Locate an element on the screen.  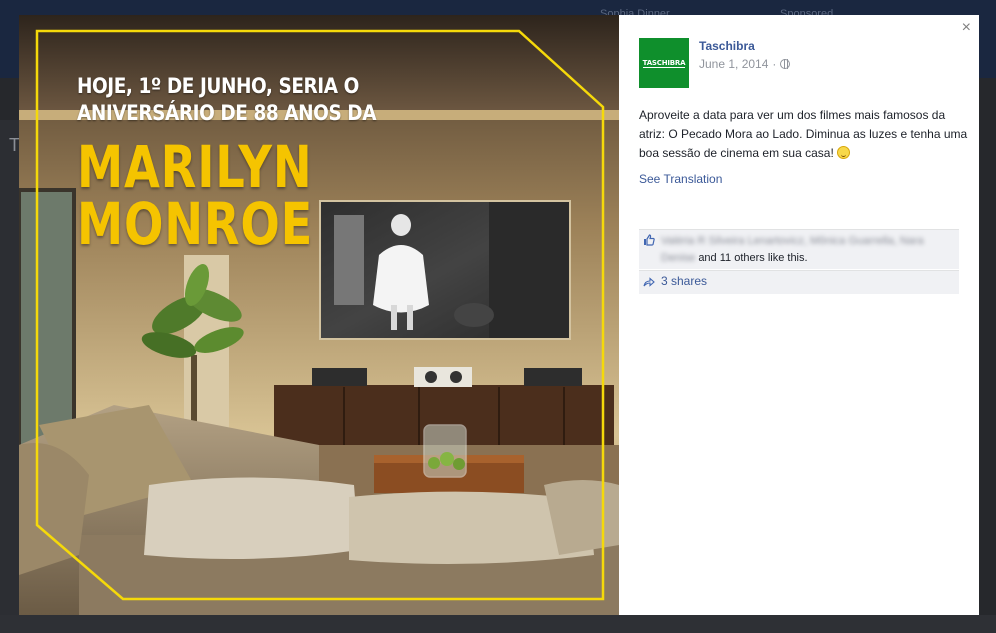
close-icon: × is located at coordinates (966, 28).